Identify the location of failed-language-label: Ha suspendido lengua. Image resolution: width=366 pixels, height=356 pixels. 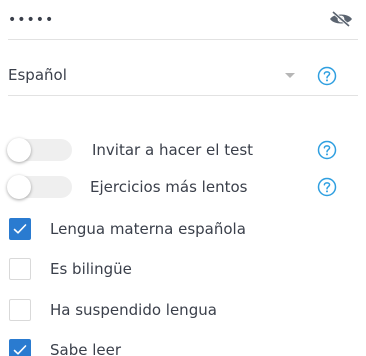
(133, 310).